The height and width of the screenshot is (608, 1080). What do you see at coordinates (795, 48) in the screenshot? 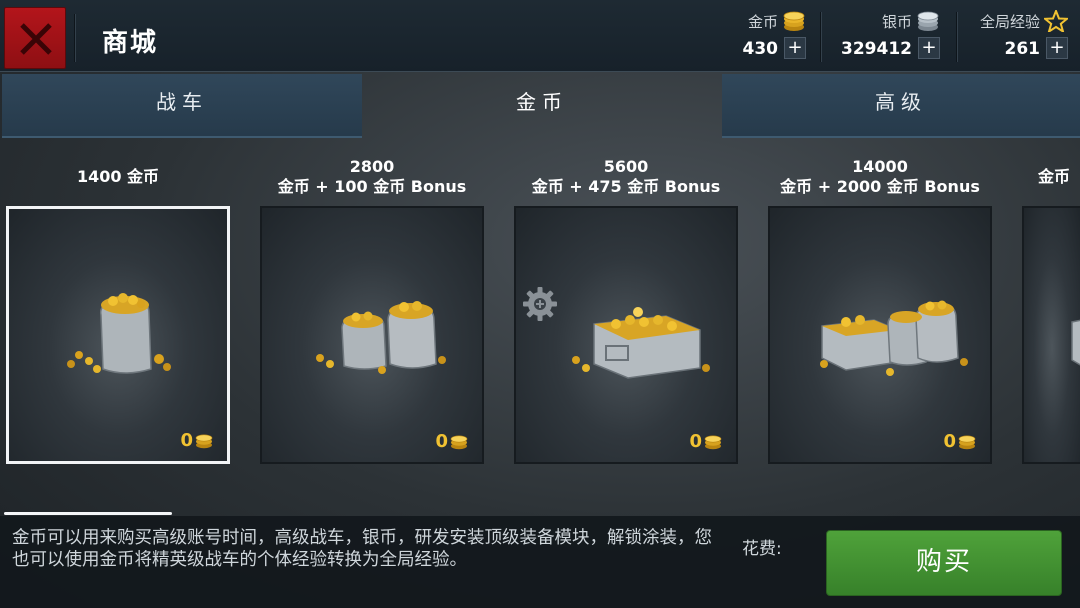
I see `add-gold-button: +` at bounding box center [795, 48].